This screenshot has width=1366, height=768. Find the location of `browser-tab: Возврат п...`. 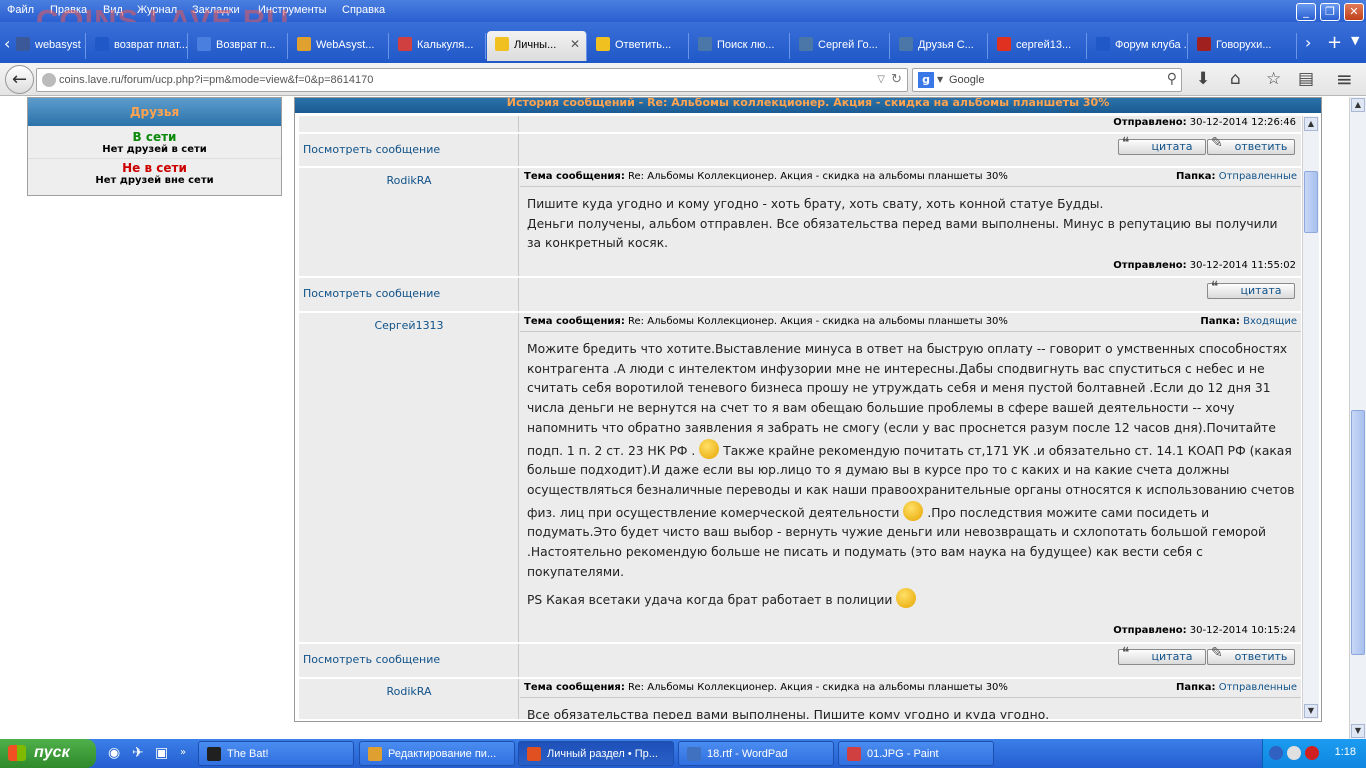

browser-tab: Возврат п... is located at coordinates (238, 46).